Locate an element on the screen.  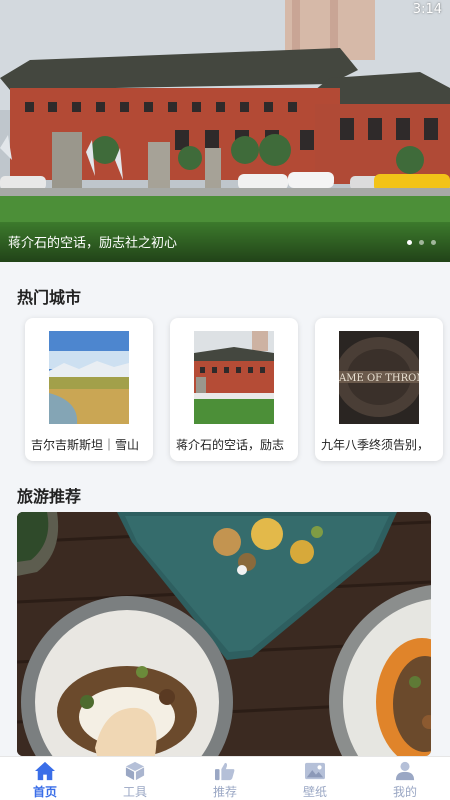
tab-label: 我的 is located at coordinates (404, 792).